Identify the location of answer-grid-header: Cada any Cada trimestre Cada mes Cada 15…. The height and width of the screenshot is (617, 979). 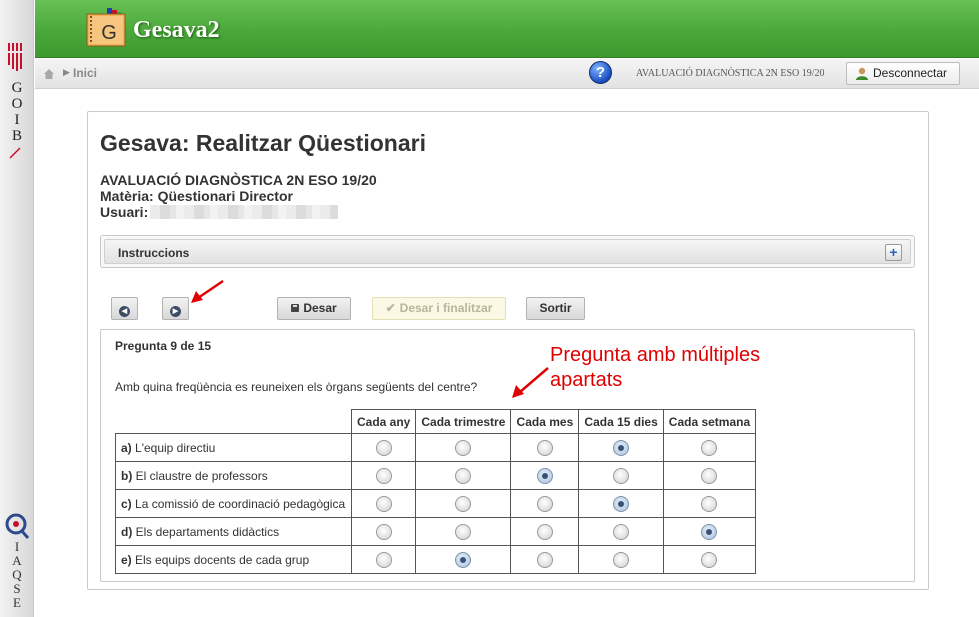
(436, 421).